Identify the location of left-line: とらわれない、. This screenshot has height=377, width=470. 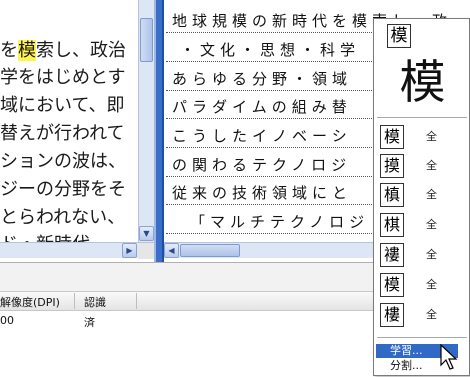
(63, 217).